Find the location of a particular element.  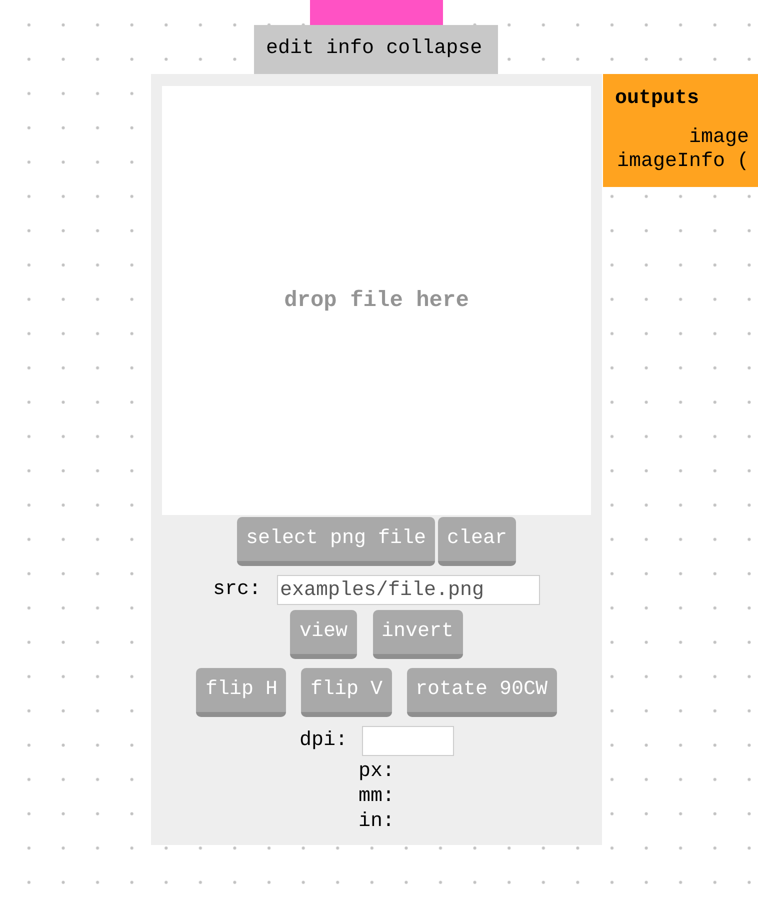

output-port-label: image is located at coordinates (718, 137).